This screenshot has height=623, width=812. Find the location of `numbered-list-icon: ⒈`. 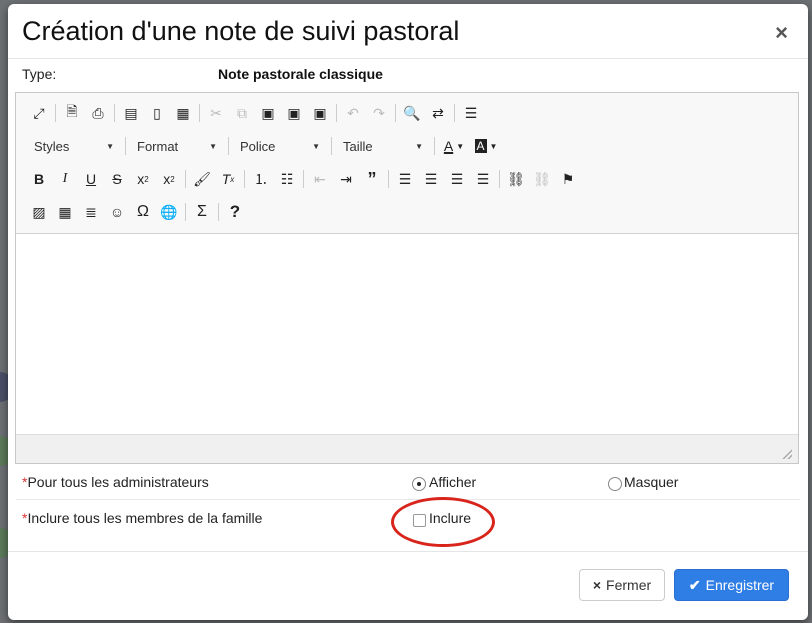

numbered-list-icon: ⒈ is located at coordinates (261, 179).